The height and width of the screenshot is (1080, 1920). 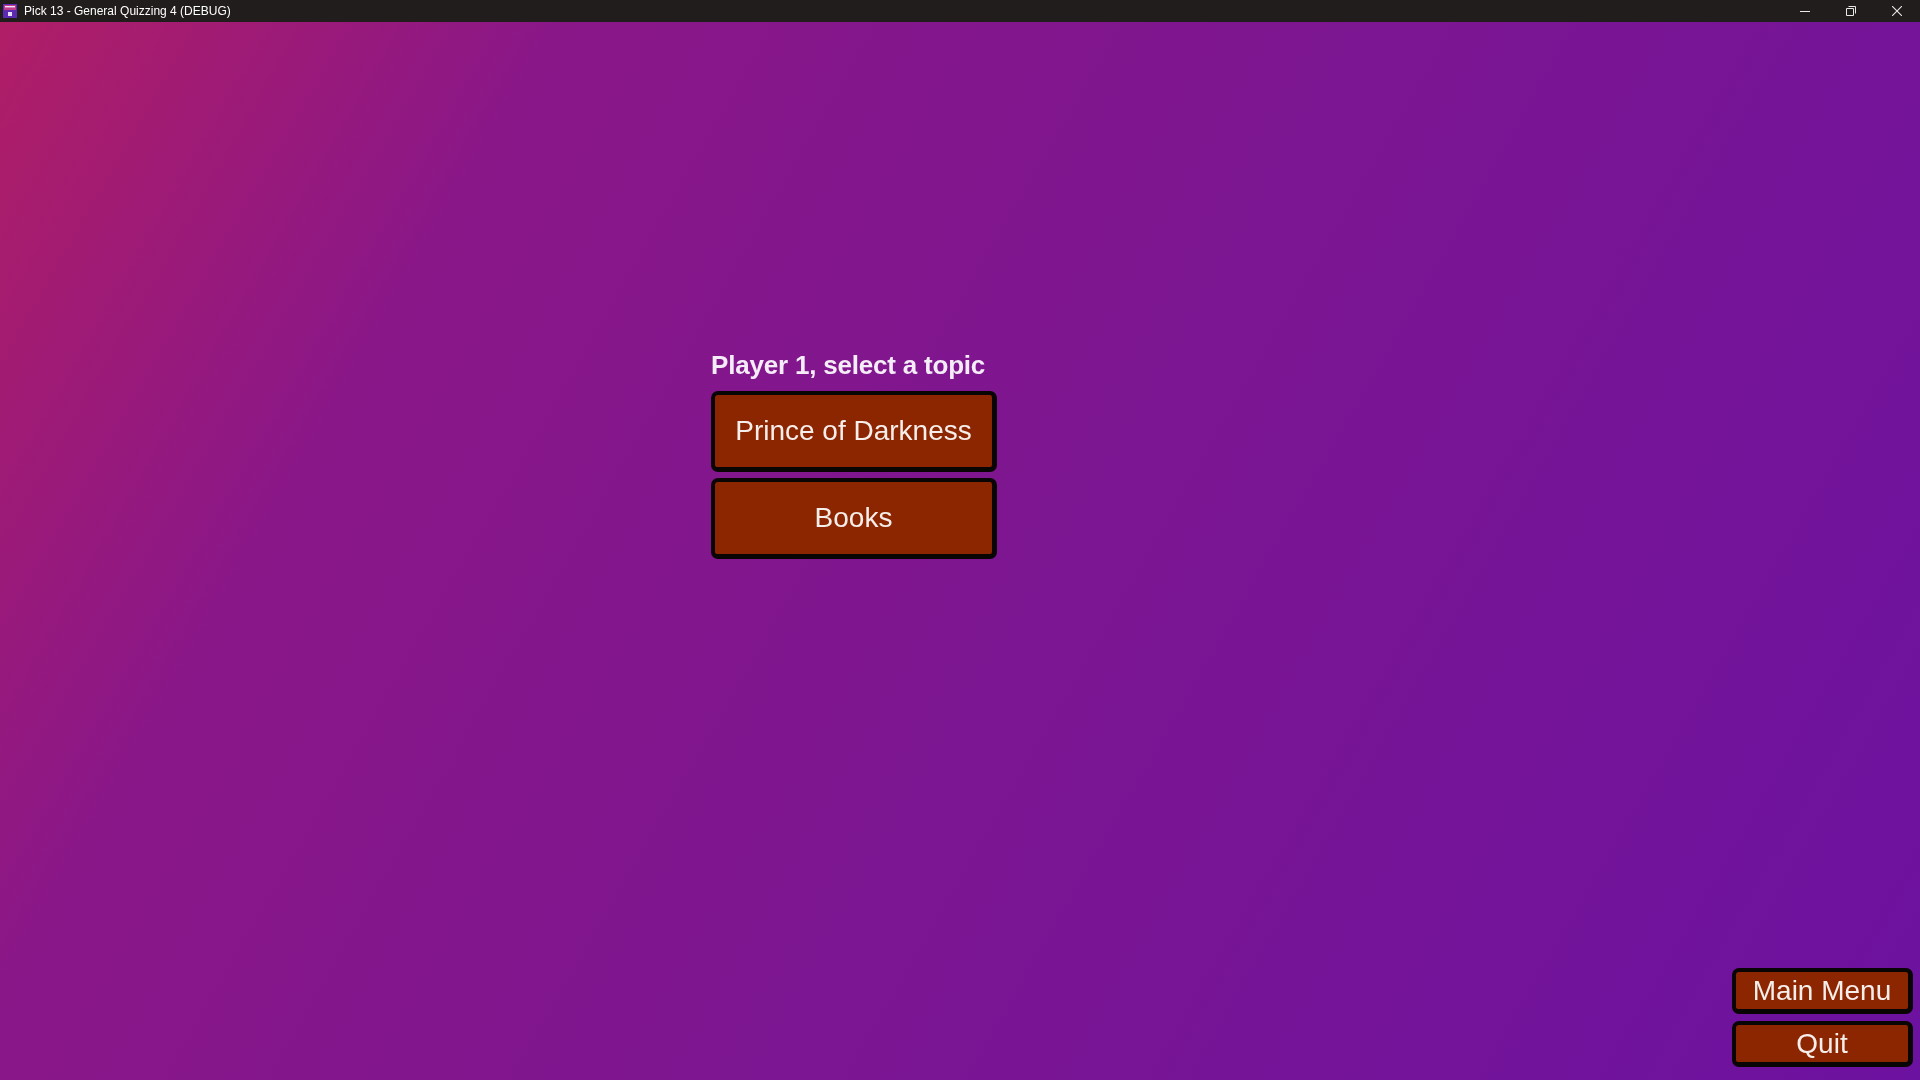 I want to click on topic-button: Prince of Darkness, so click(x=854, y=431).